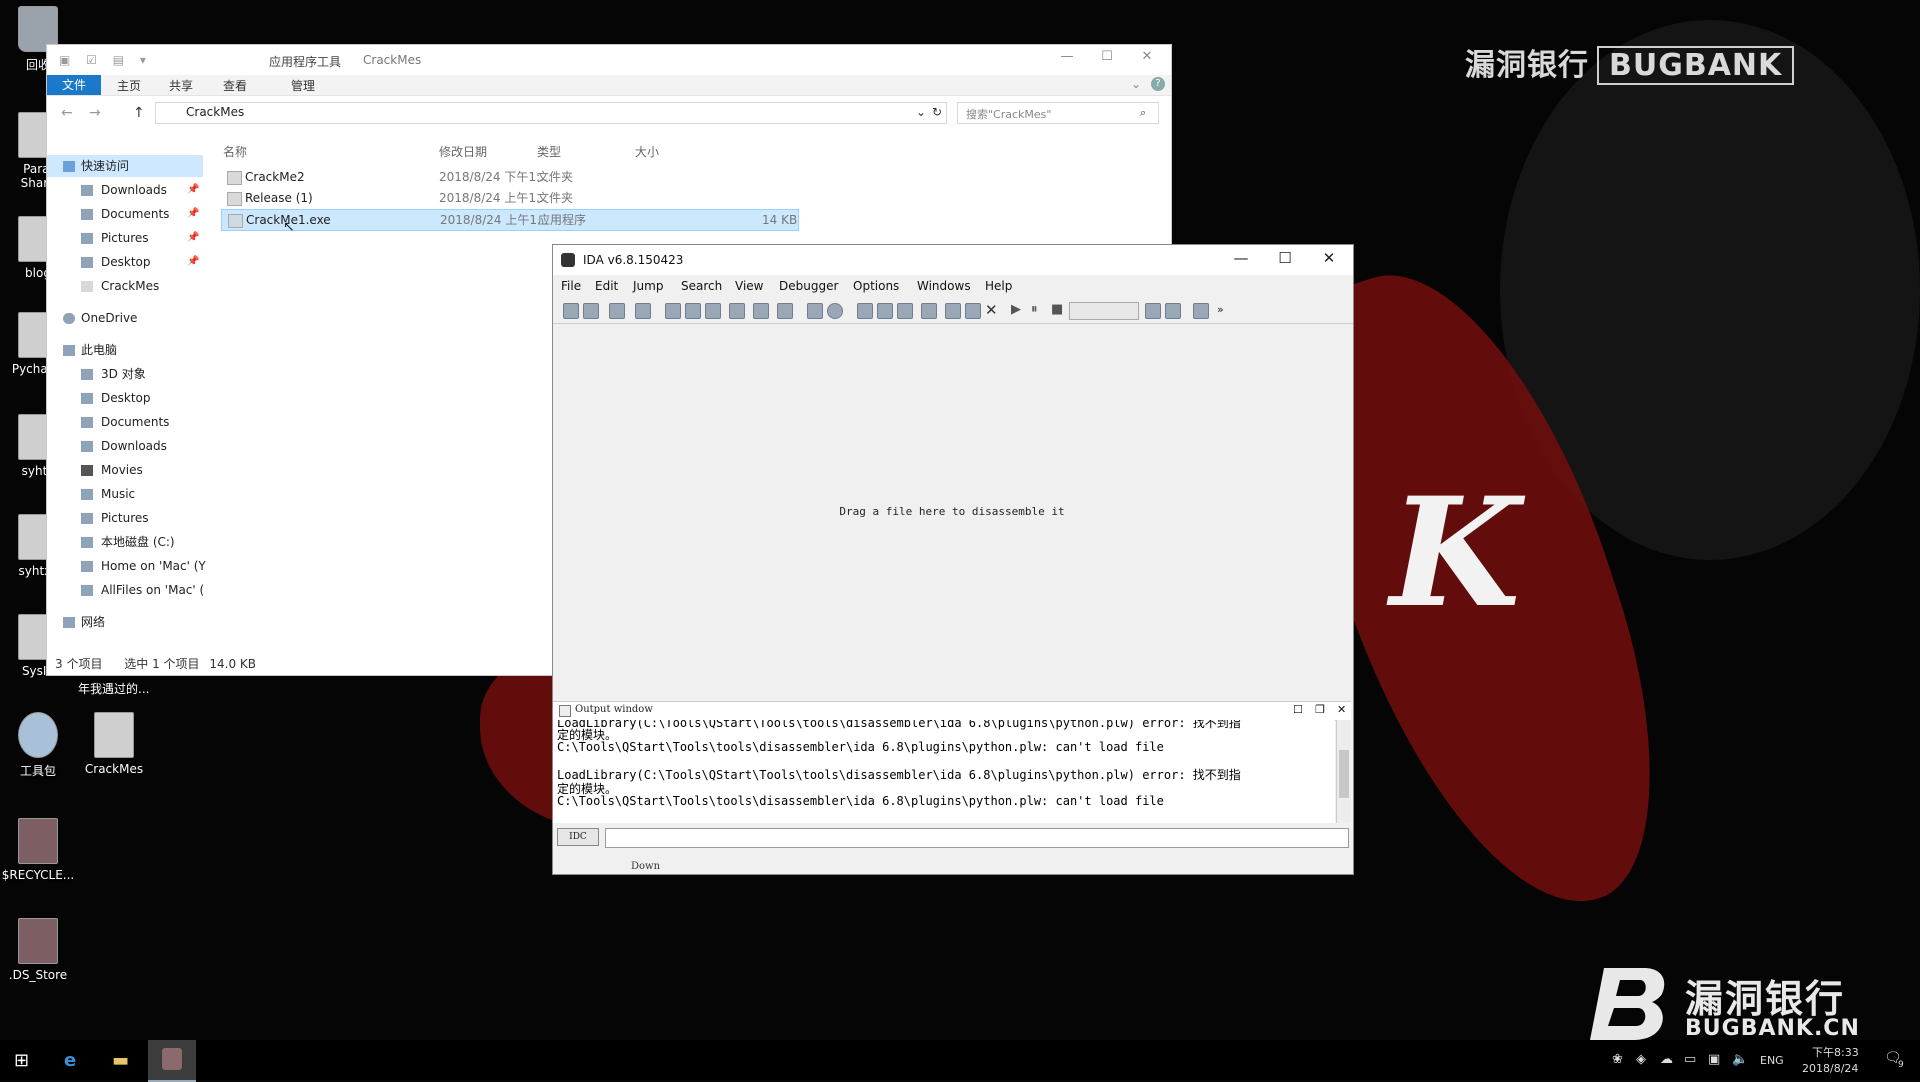 This screenshot has width=1920, height=1082. Describe the element at coordinates (125, 350) in the screenshot. I see `sidebar-item-this-pc: 此电脑` at that location.